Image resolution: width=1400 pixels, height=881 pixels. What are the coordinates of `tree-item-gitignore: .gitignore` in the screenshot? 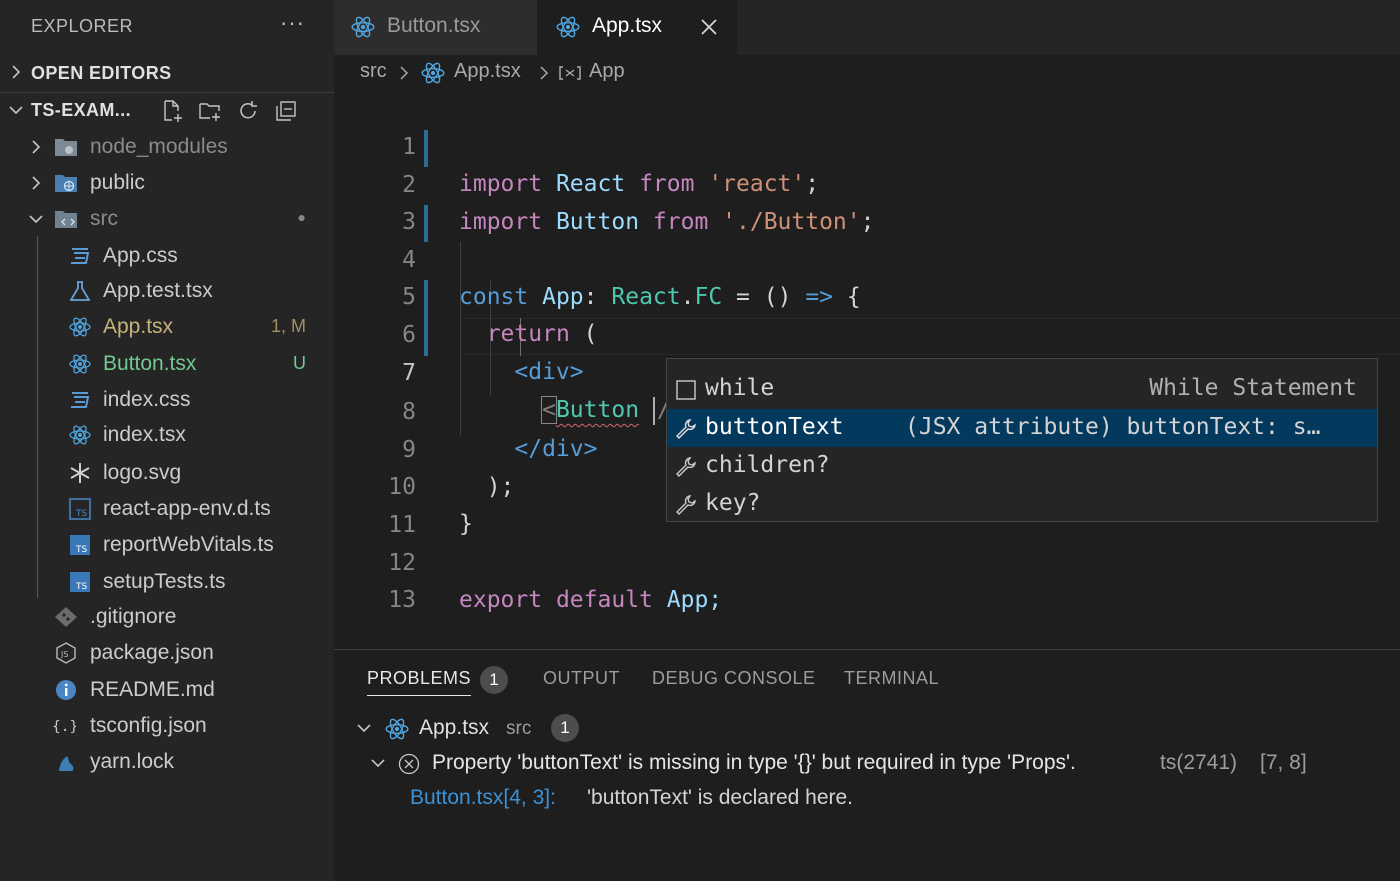 It's located at (167, 617).